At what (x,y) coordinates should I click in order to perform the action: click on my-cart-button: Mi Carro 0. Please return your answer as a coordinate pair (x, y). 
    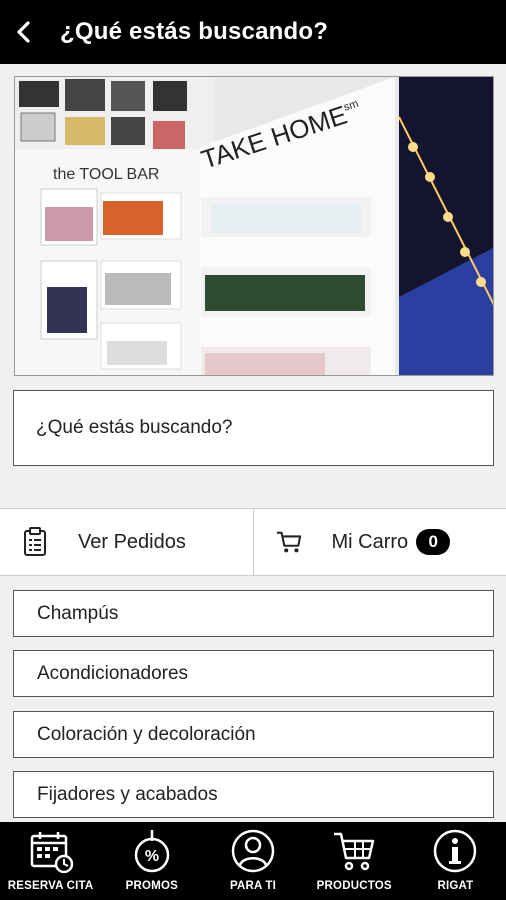
    Looking at the image, I should click on (379, 542).